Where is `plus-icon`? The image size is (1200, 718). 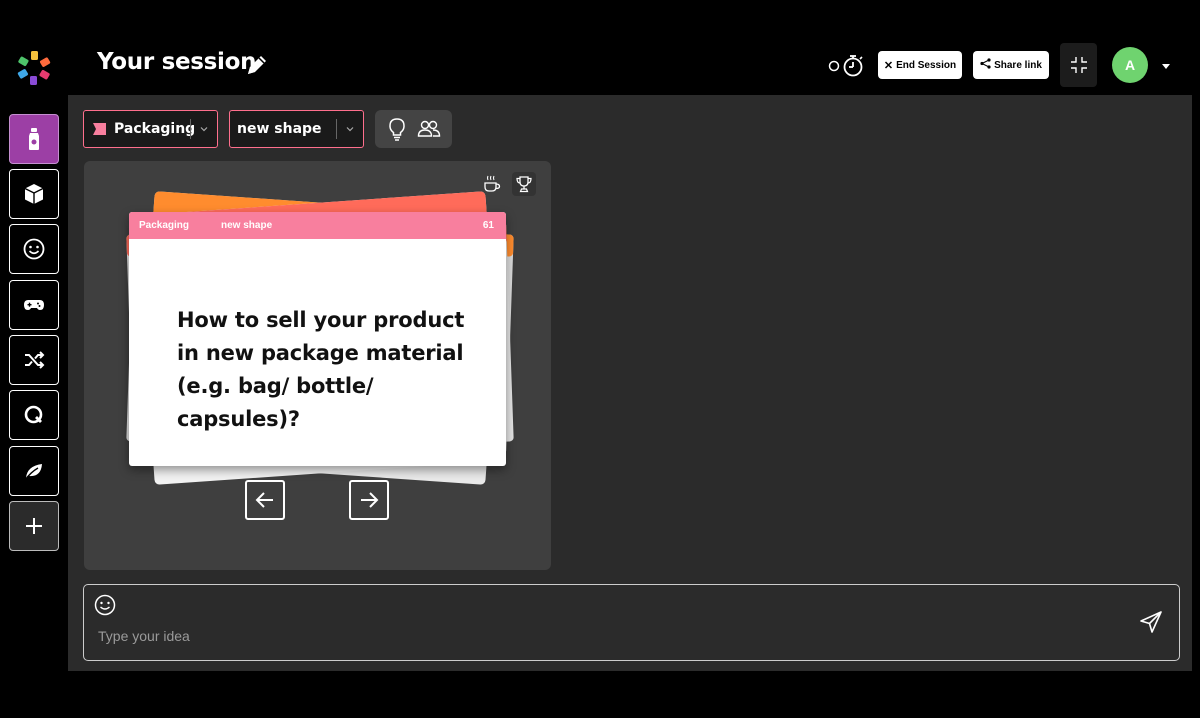
plus-icon is located at coordinates (34, 526).